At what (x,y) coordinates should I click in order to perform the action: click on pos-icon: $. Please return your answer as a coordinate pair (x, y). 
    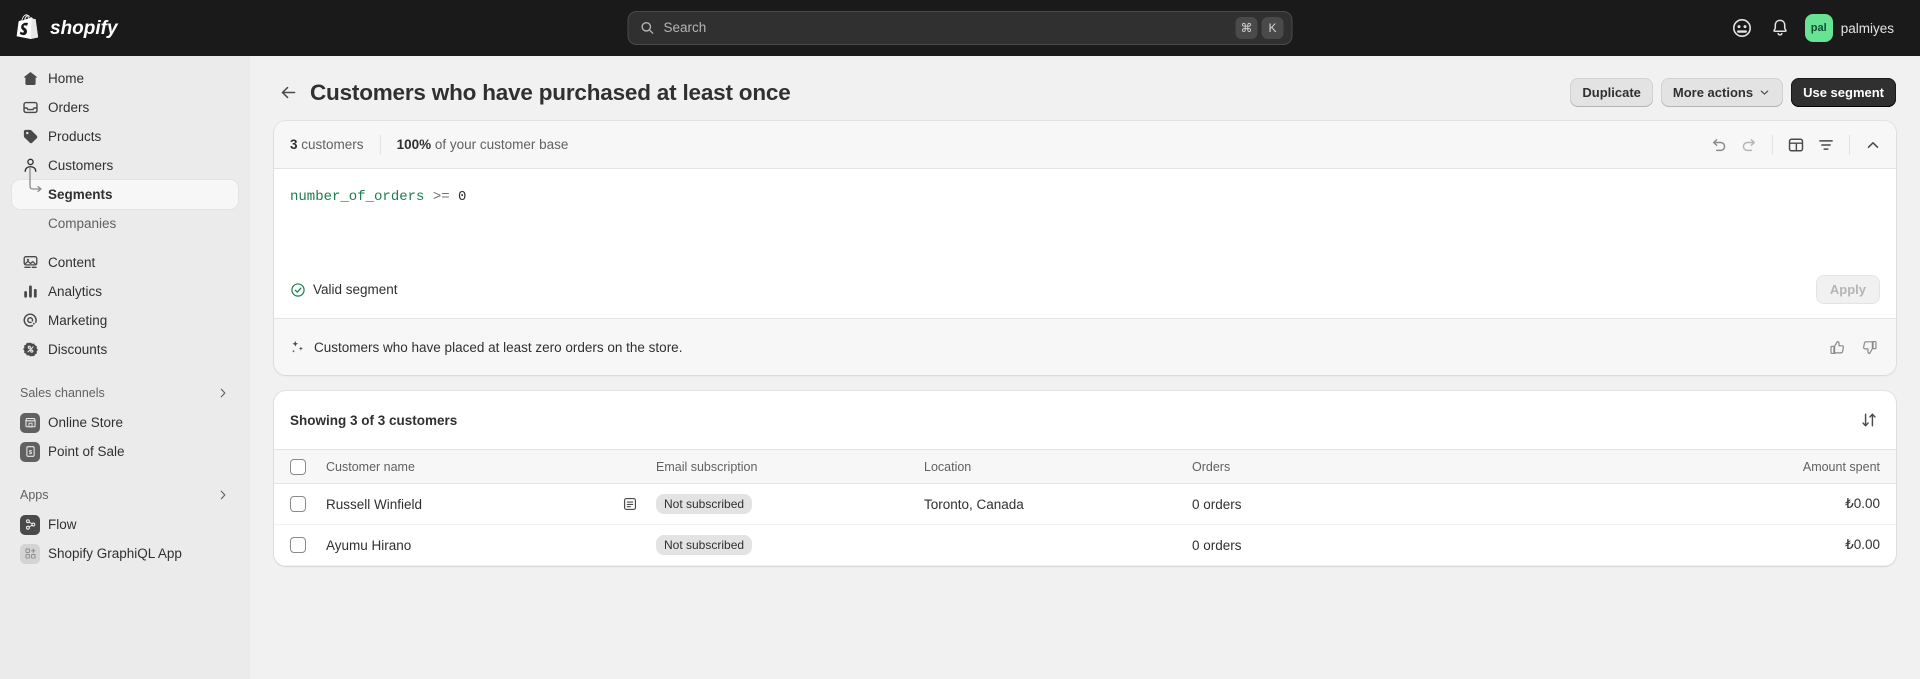
    Looking at the image, I should click on (30, 451).